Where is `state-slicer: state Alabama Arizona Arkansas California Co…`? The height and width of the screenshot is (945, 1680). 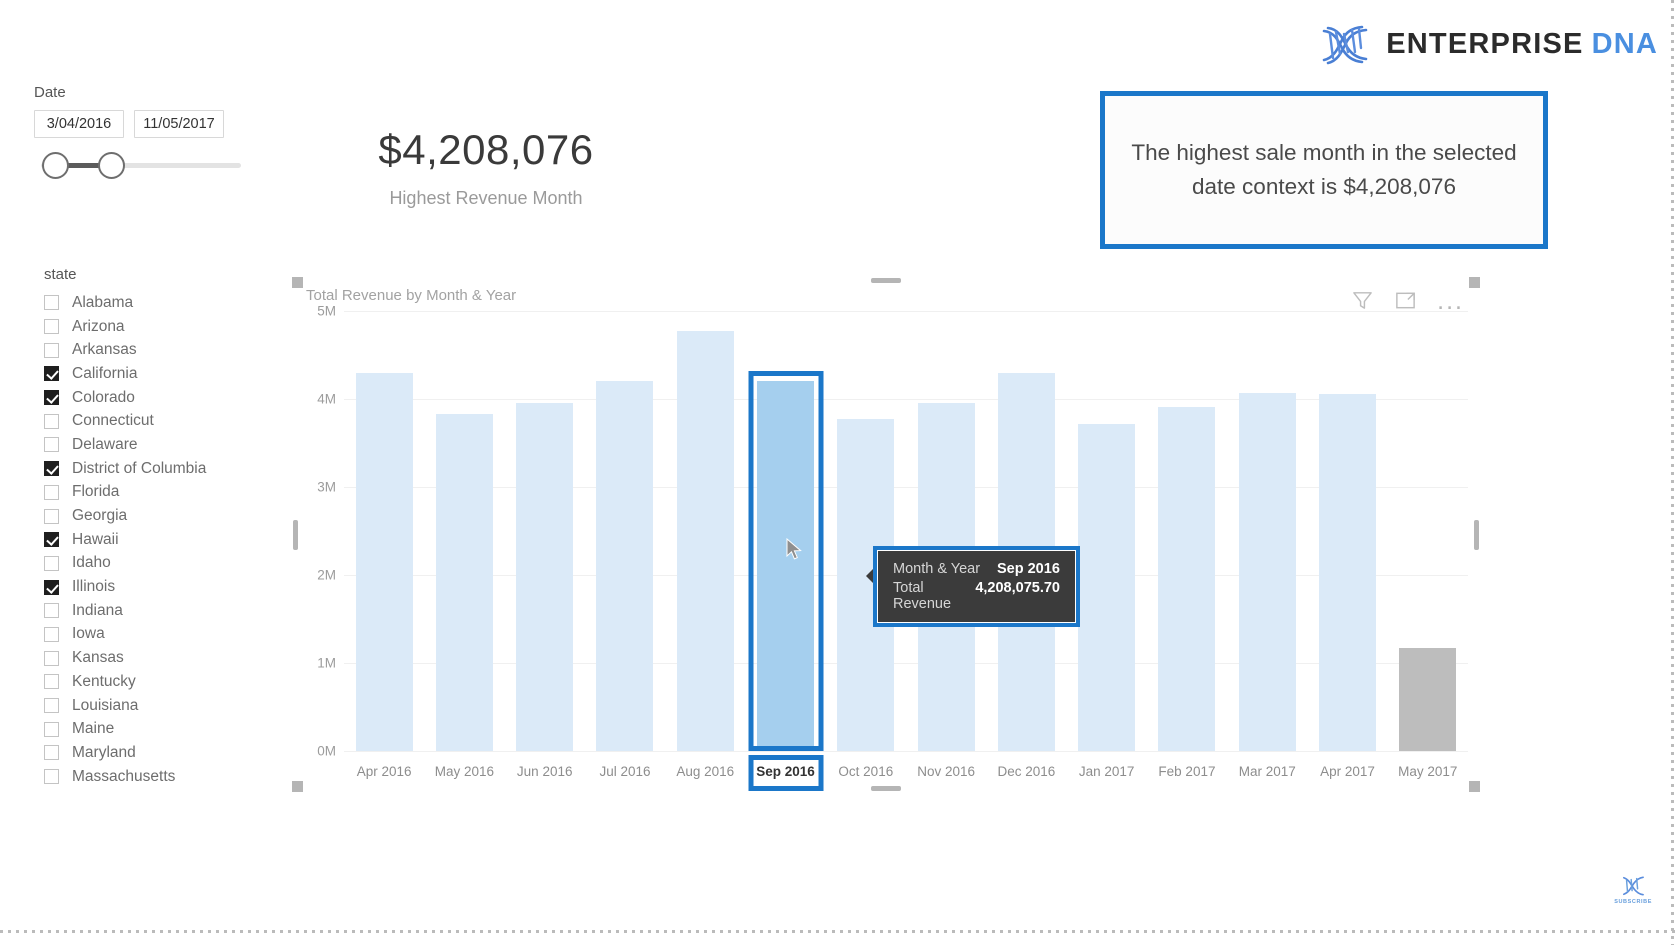
state-slicer: state Alabama Arizona Arkansas California Co… is located at coordinates (161, 527).